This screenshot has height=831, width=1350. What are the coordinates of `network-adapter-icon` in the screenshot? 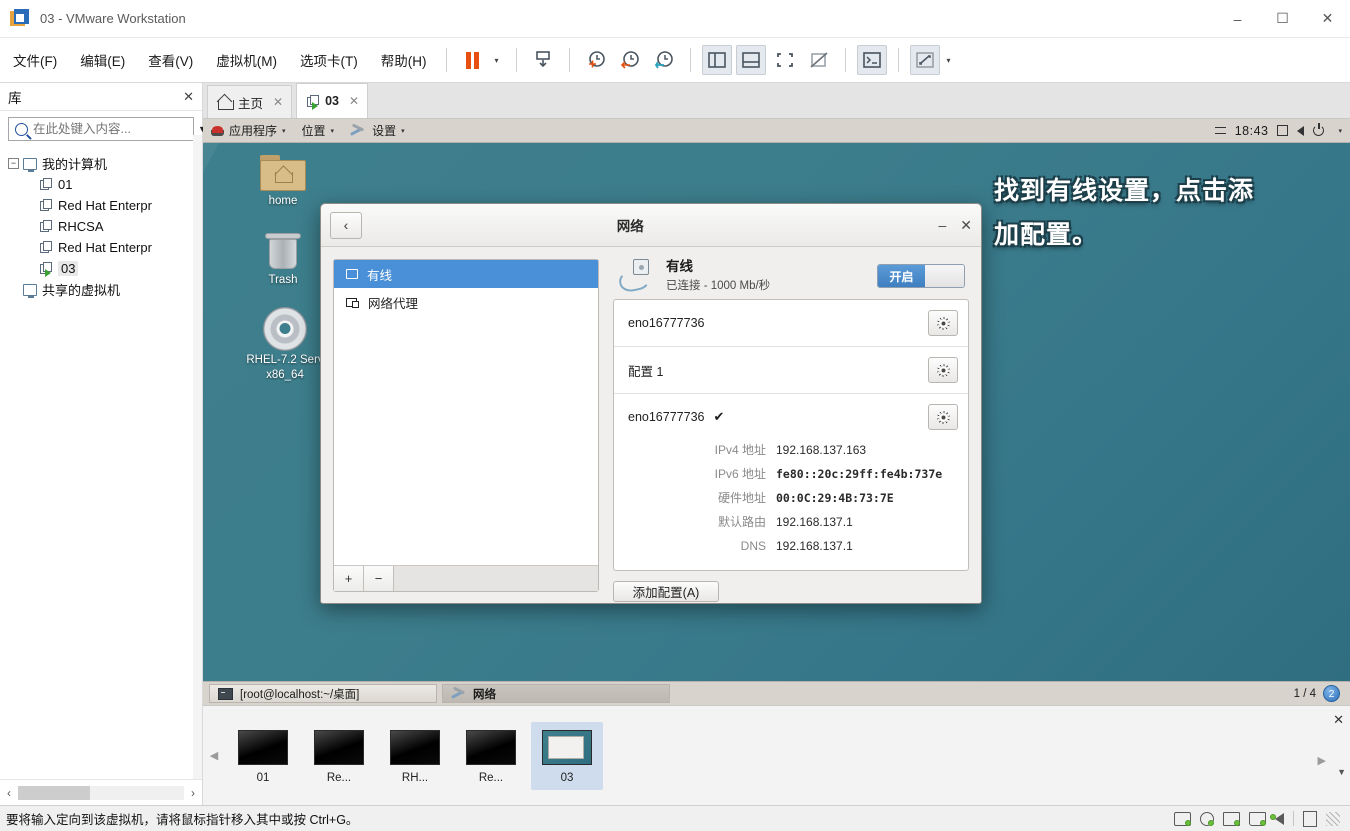 It's located at (1231, 818).